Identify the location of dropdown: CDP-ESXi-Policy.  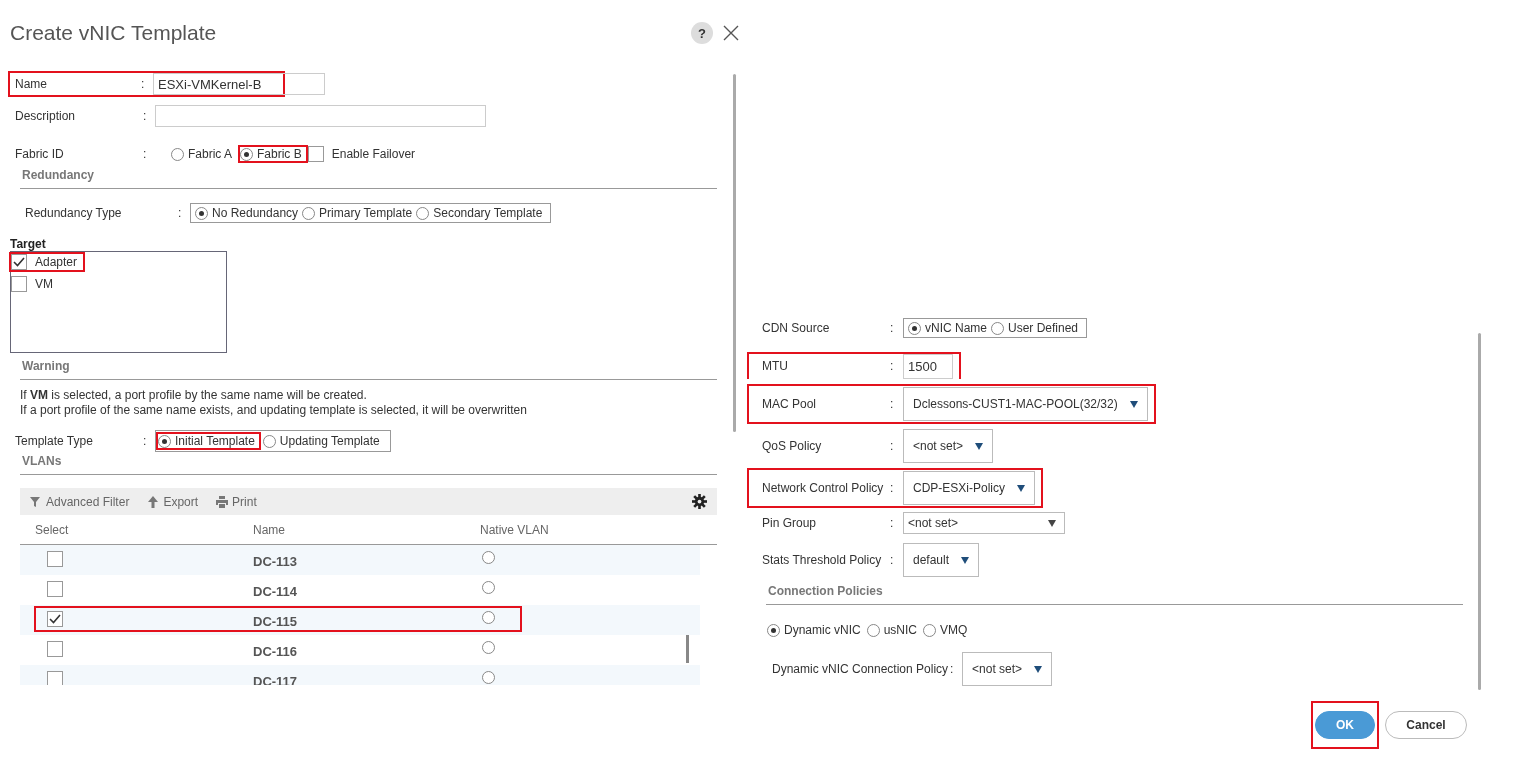
(969, 488).